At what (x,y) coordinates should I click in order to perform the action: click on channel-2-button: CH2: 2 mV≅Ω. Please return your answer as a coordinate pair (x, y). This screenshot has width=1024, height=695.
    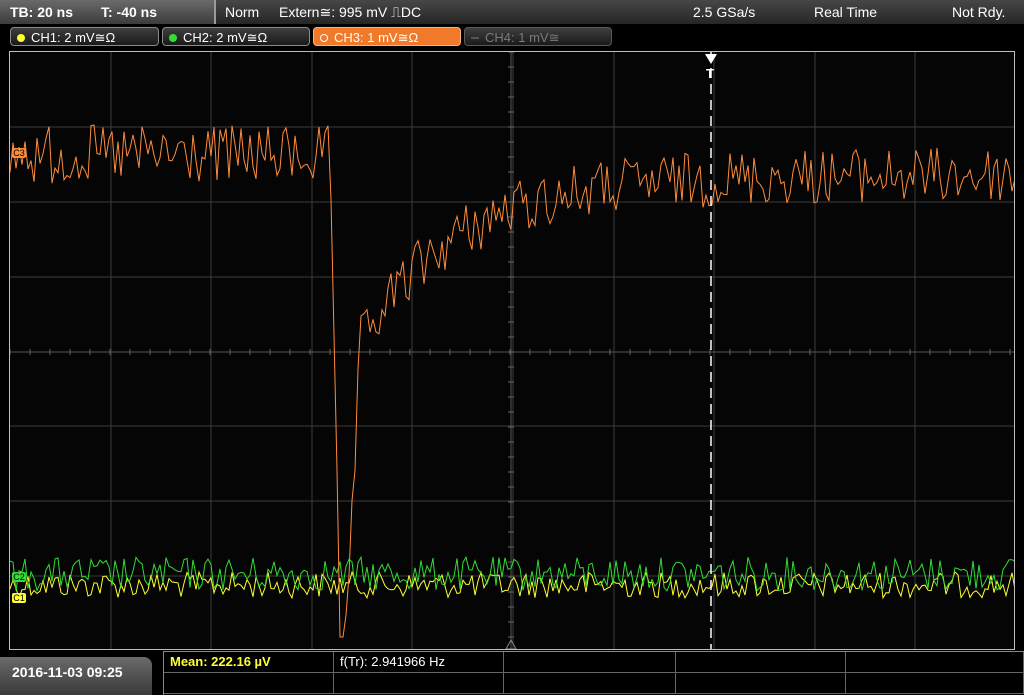
    Looking at the image, I should click on (236, 36).